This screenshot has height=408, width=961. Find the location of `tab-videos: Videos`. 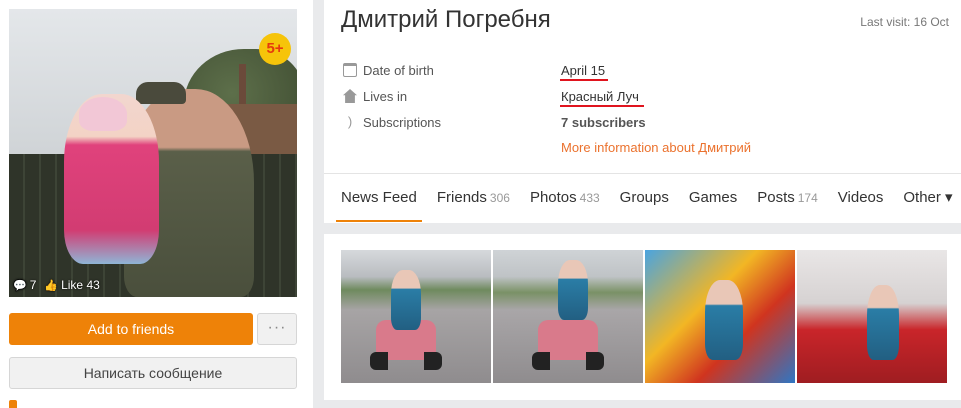

tab-videos: Videos is located at coordinates (861, 198).